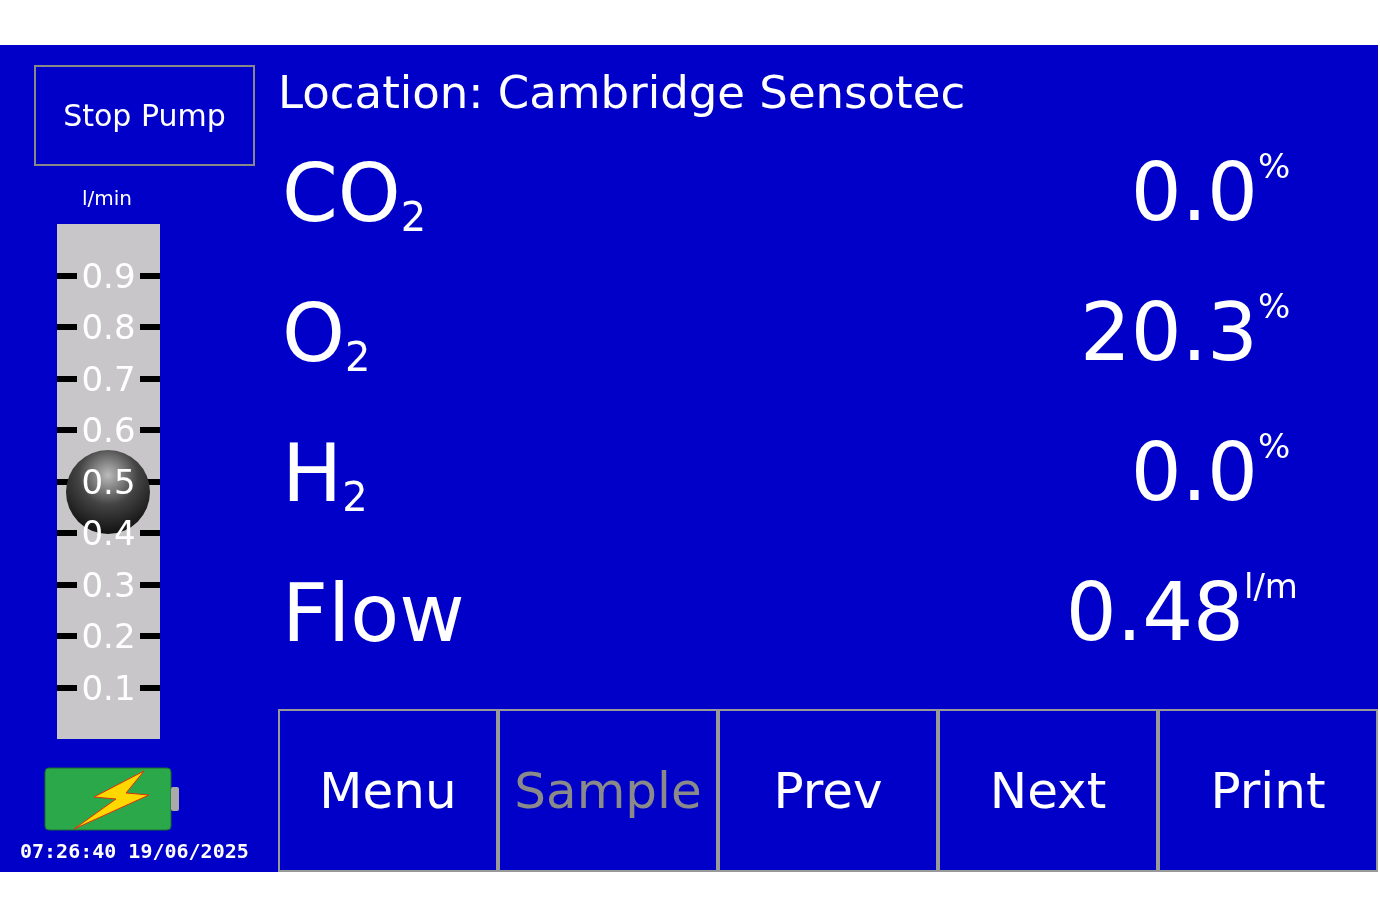 The width and height of the screenshot is (1380, 920). What do you see at coordinates (108, 327) in the screenshot?
I see `tick-label: 0.8` at bounding box center [108, 327].